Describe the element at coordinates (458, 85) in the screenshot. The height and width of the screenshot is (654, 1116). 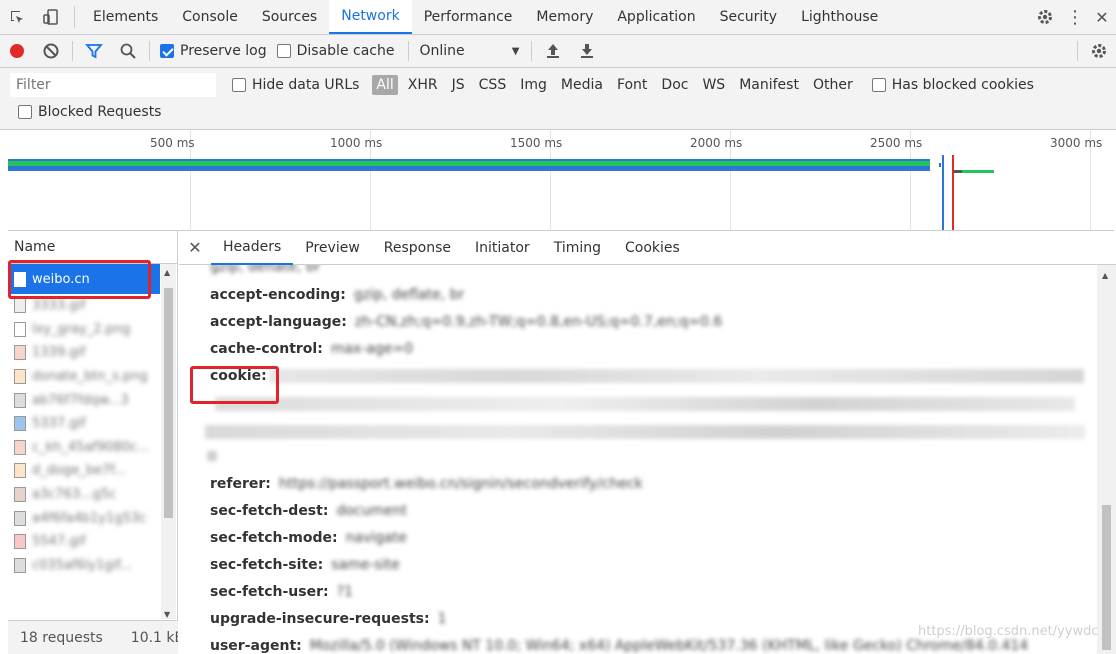
I see `filter-type-js: JS` at that location.